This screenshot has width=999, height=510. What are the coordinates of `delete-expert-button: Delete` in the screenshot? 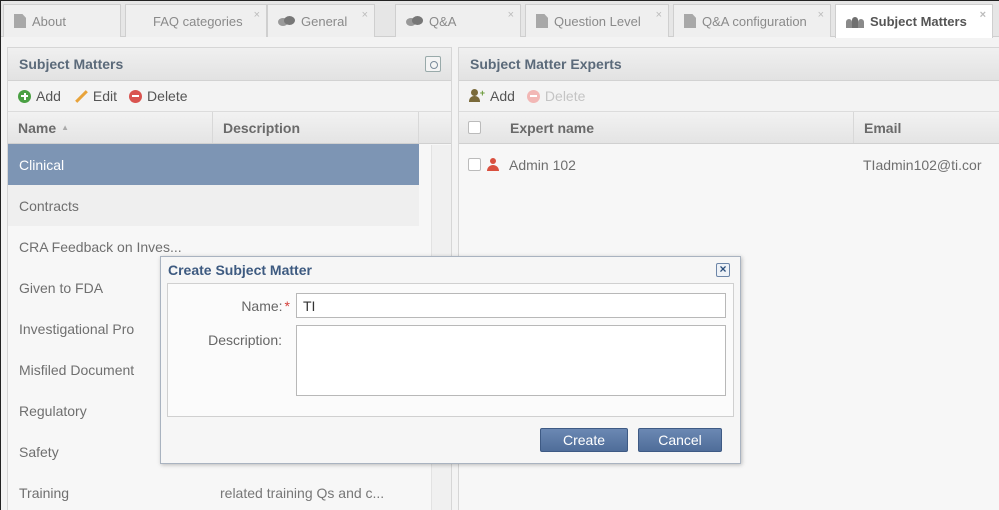 It's located at (556, 96).